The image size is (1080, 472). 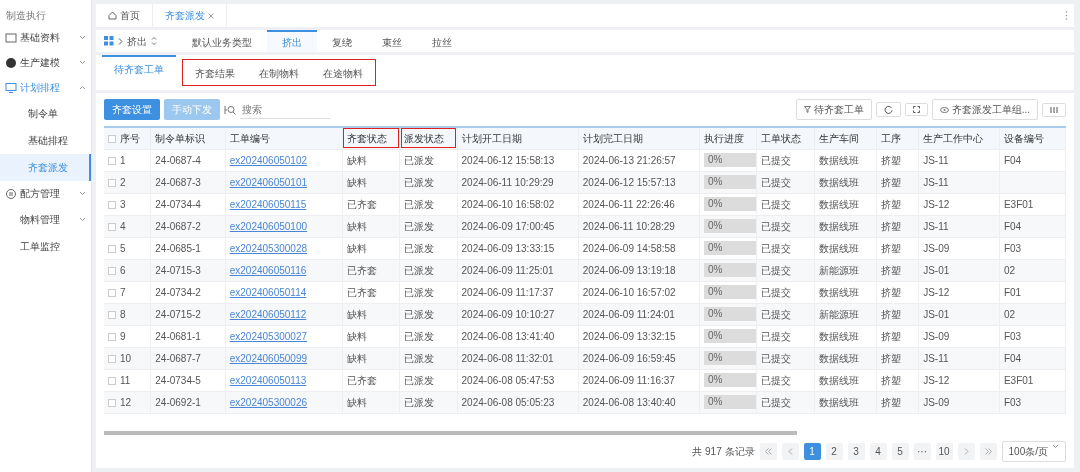 I want to click on column-header: 工单编号, so click(x=284, y=138).